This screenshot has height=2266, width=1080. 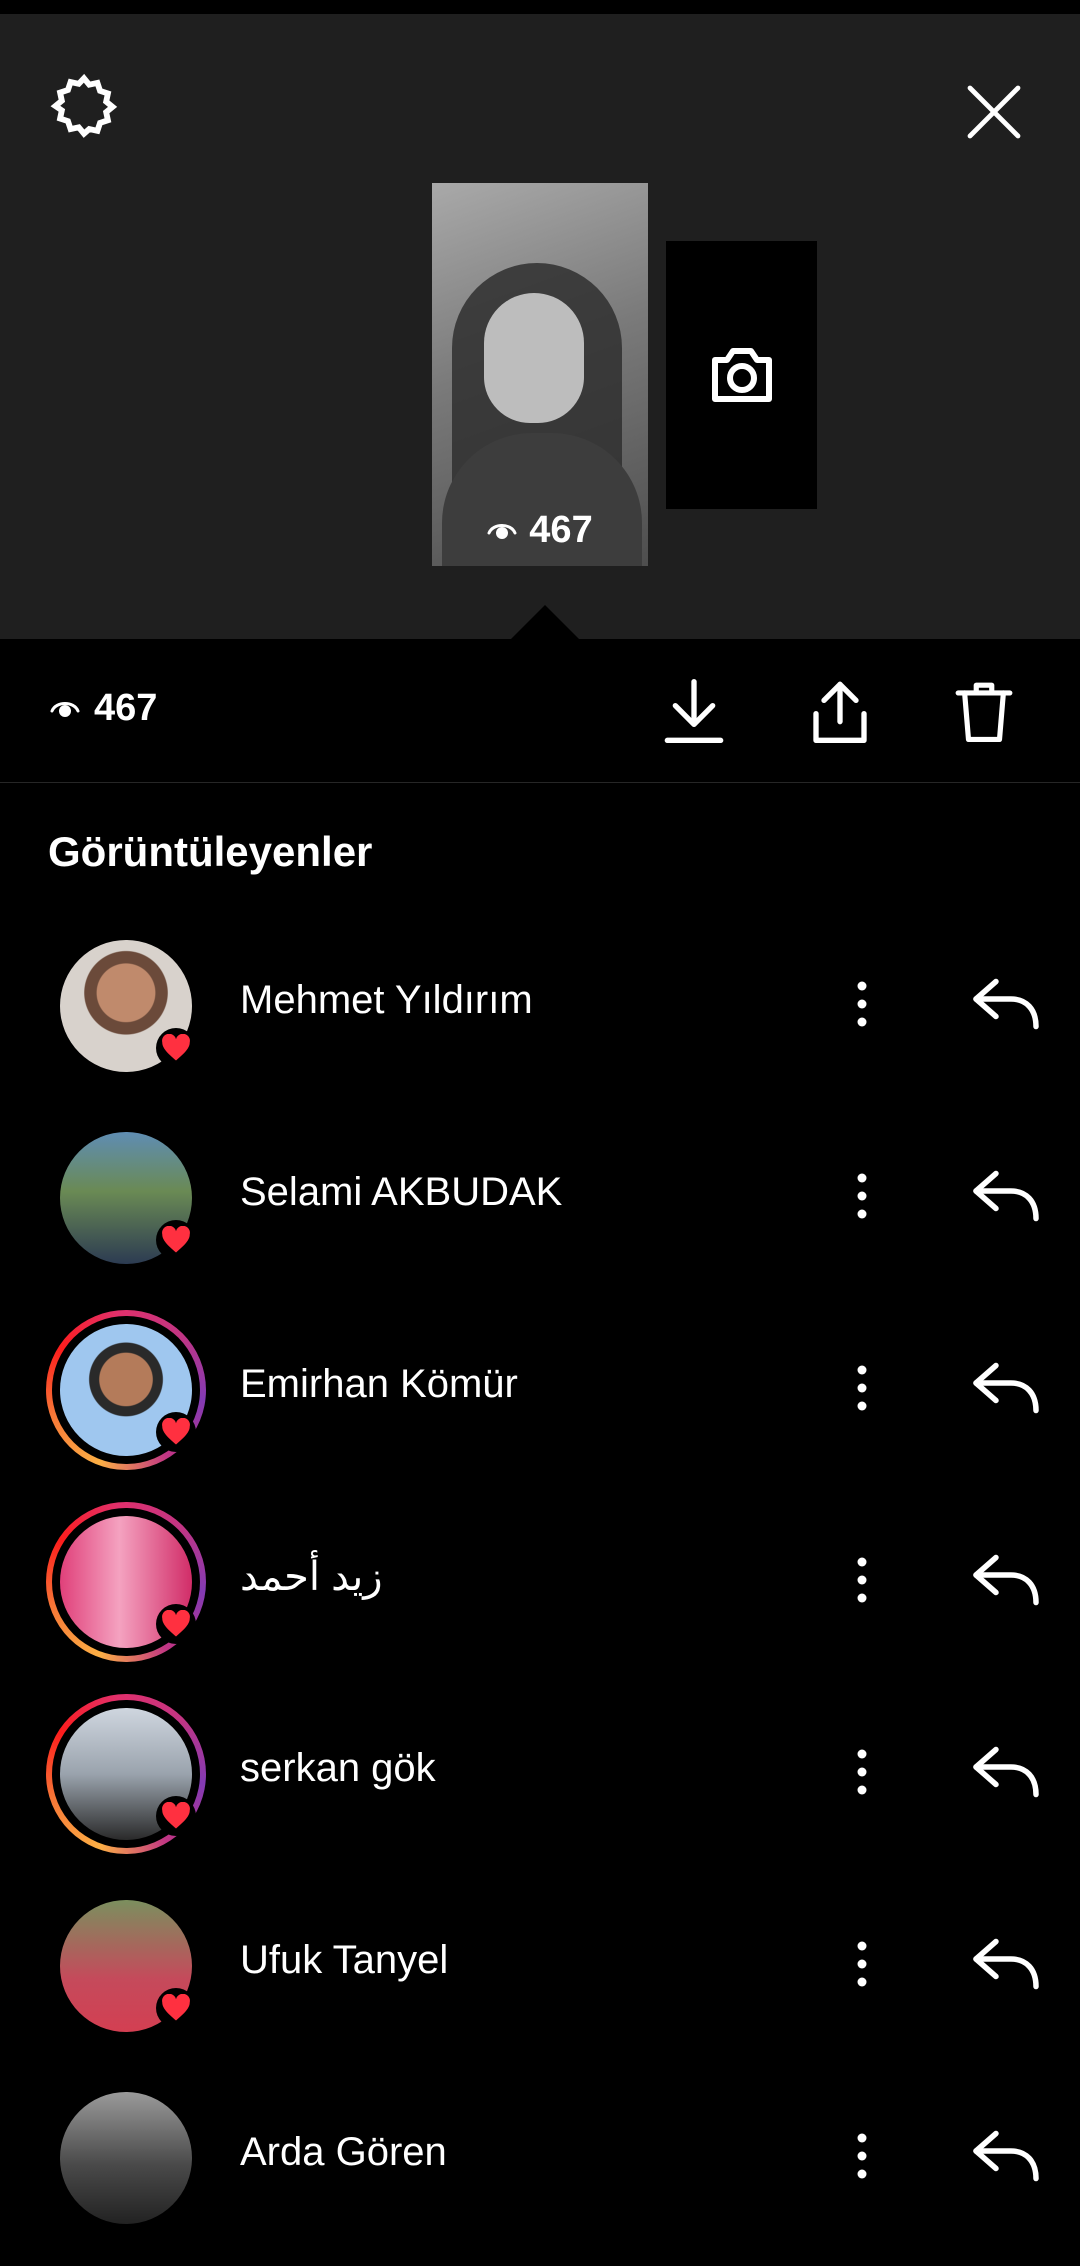 I want to click on viewer-row: serkan gök, so click(x=540, y=1786).